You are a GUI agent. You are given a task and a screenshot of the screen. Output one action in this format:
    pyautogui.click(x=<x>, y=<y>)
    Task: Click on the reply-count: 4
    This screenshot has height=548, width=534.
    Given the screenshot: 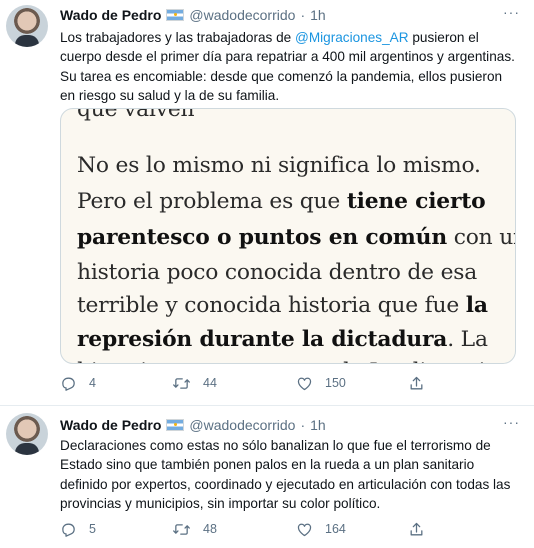 What is the action you would take?
    pyautogui.click(x=92, y=383)
    